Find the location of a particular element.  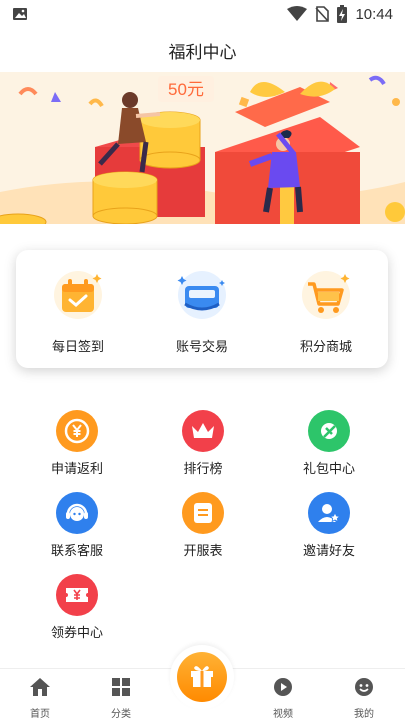

tab-welfare is located at coordinates (202, 677).